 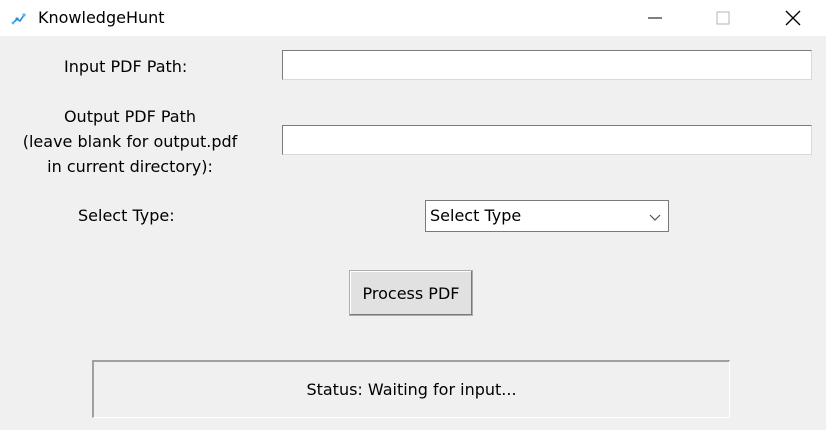 What do you see at coordinates (655, 217) in the screenshot?
I see `chevron-down-icon` at bounding box center [655, 217].